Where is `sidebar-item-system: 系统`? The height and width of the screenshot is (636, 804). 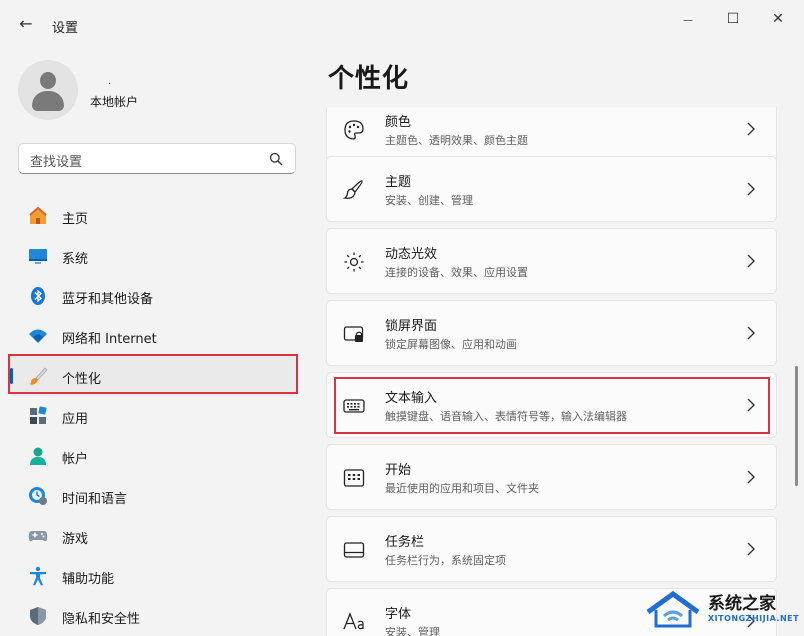 sidebar-item-system: 系统 is located at coordinates (153, 256).